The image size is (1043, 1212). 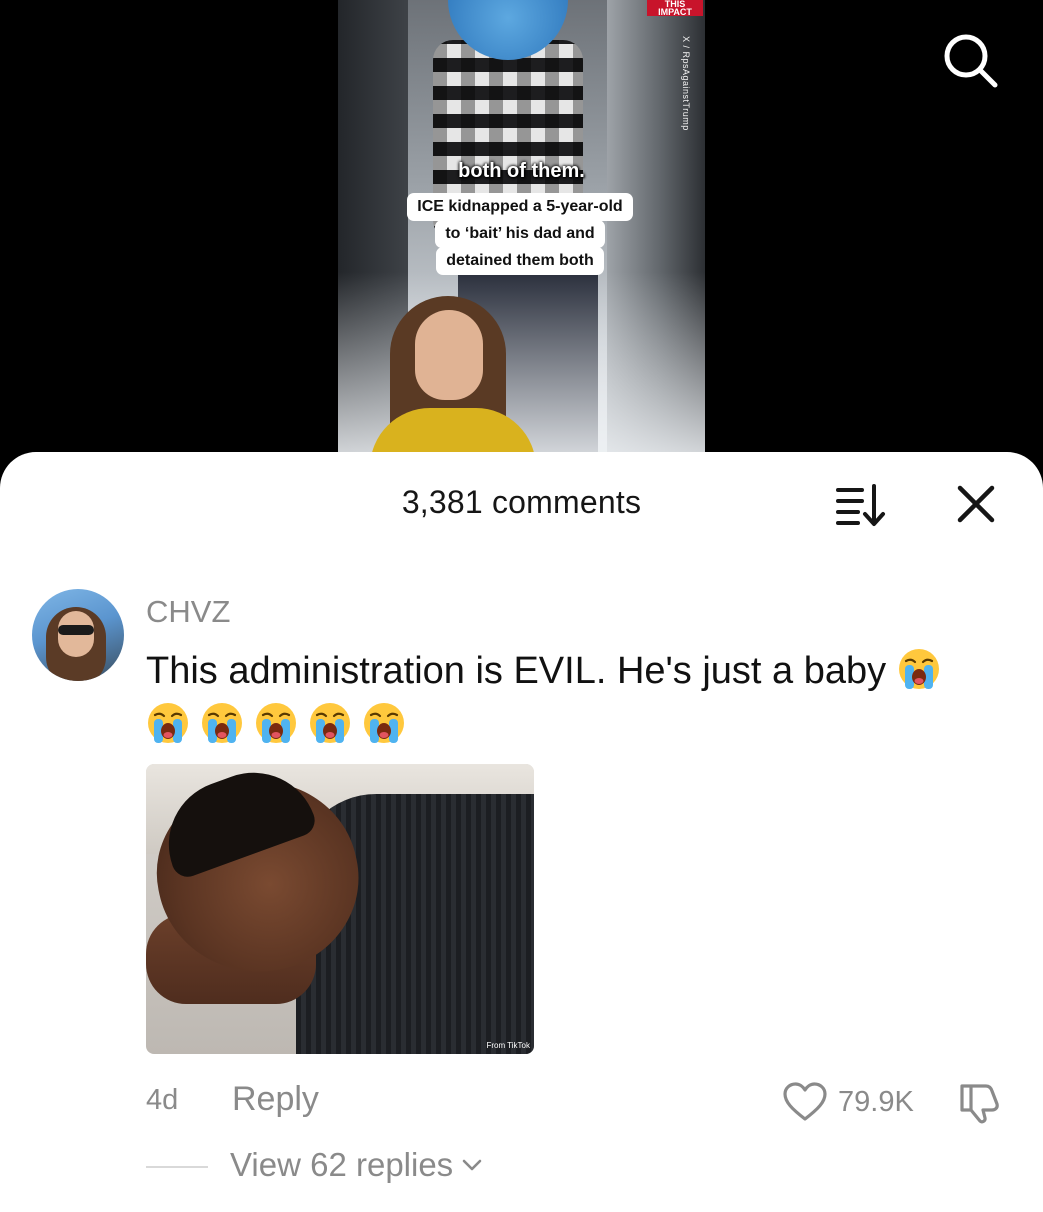 I want to click on close-icon, so click(x=976, y=504).